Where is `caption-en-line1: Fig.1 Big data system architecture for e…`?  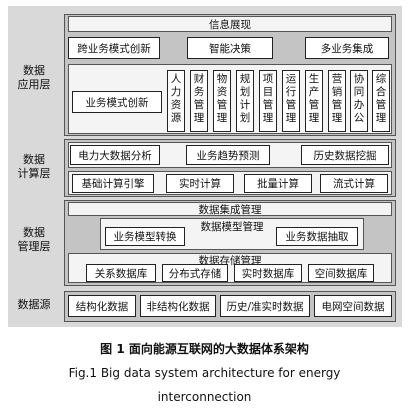
caption-en-line1: Fig.1 Big data system architecture for e… is located at coordinates (204, 373).